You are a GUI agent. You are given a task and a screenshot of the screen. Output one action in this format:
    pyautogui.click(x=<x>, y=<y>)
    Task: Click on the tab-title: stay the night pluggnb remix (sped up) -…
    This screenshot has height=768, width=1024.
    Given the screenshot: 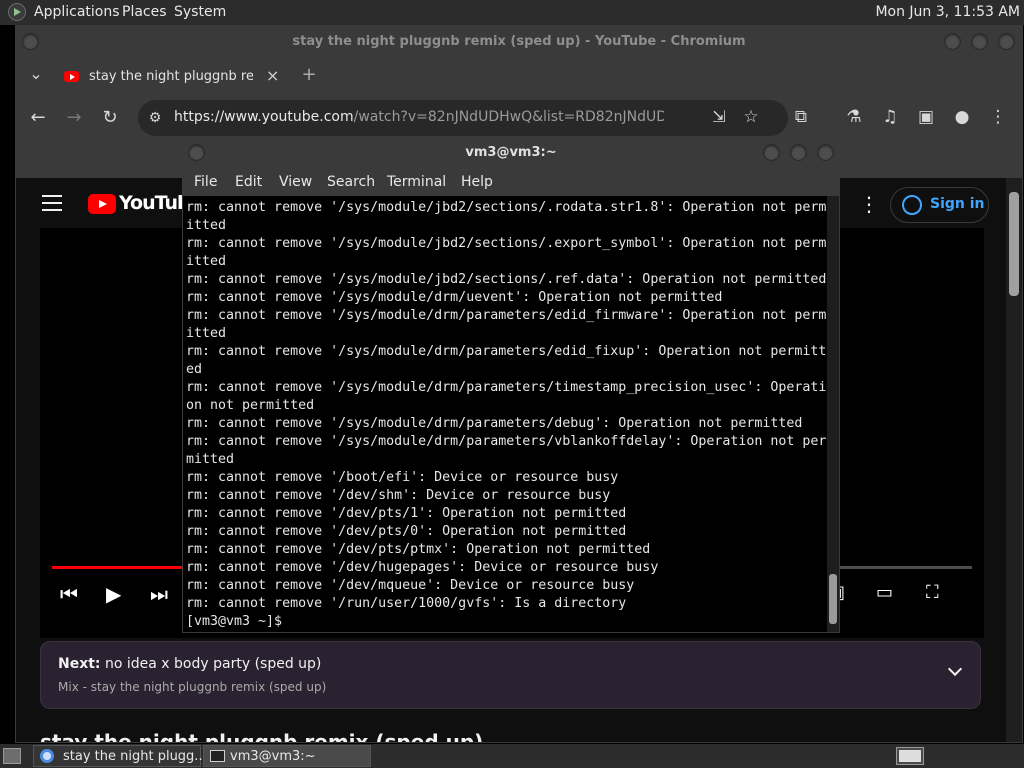 What is the action you would take?
    pyautogui.click(x=171, y=76)
    